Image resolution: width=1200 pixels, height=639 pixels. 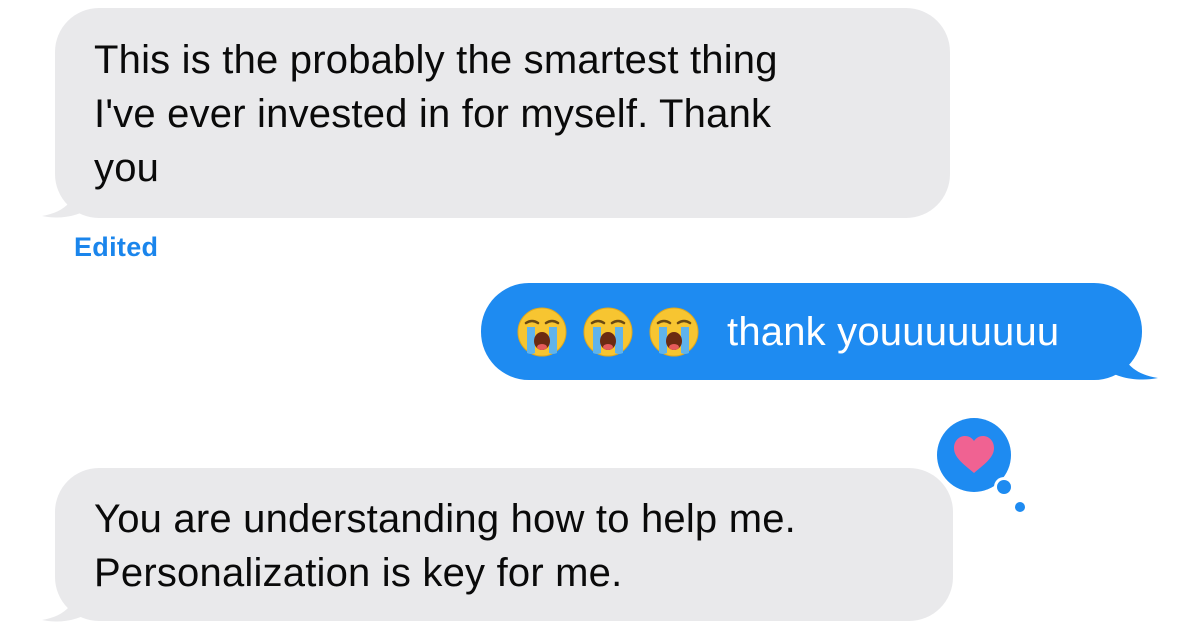 I want to click on emoji-group, so click(x=608, y=332).